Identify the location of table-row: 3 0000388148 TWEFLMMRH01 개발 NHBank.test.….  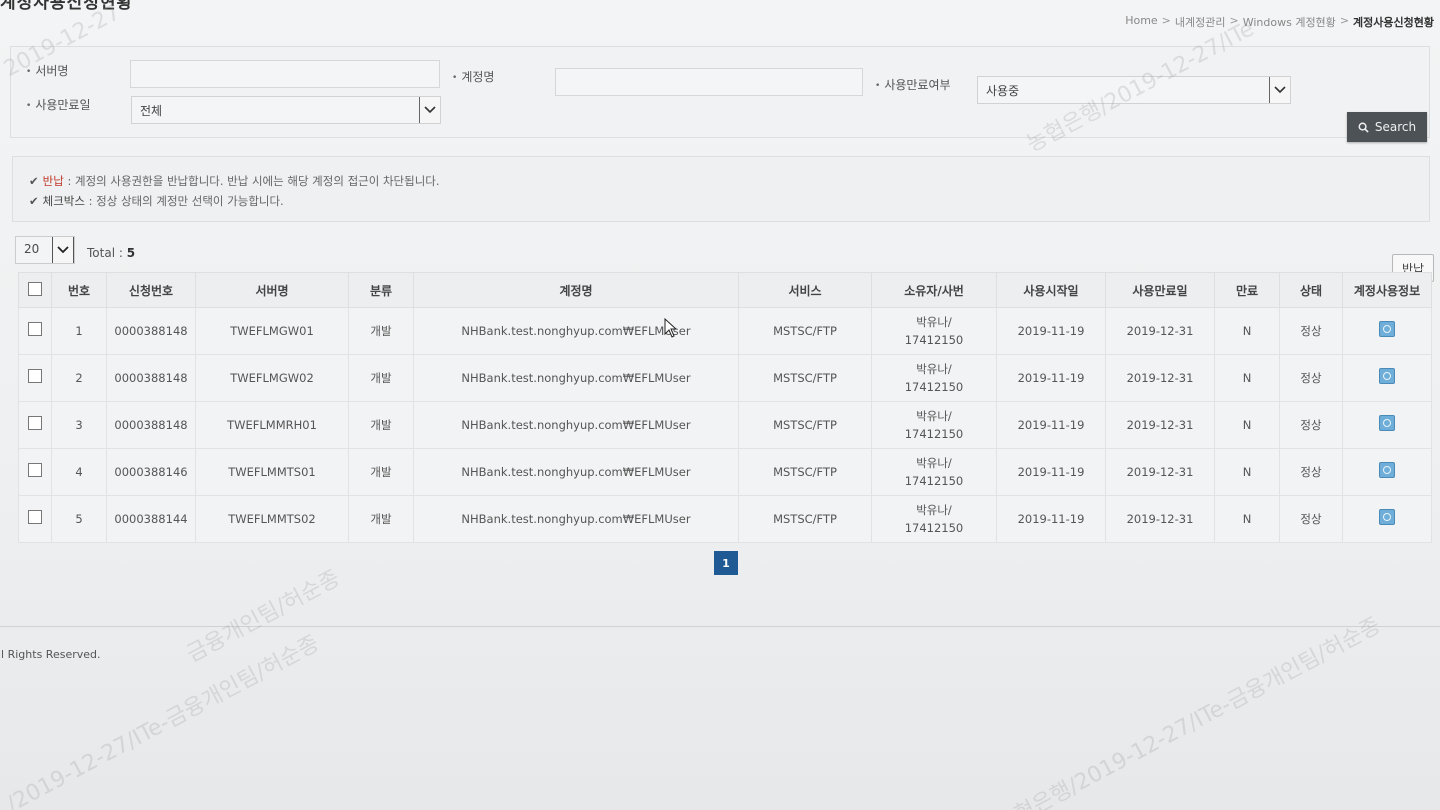
(725, 425).